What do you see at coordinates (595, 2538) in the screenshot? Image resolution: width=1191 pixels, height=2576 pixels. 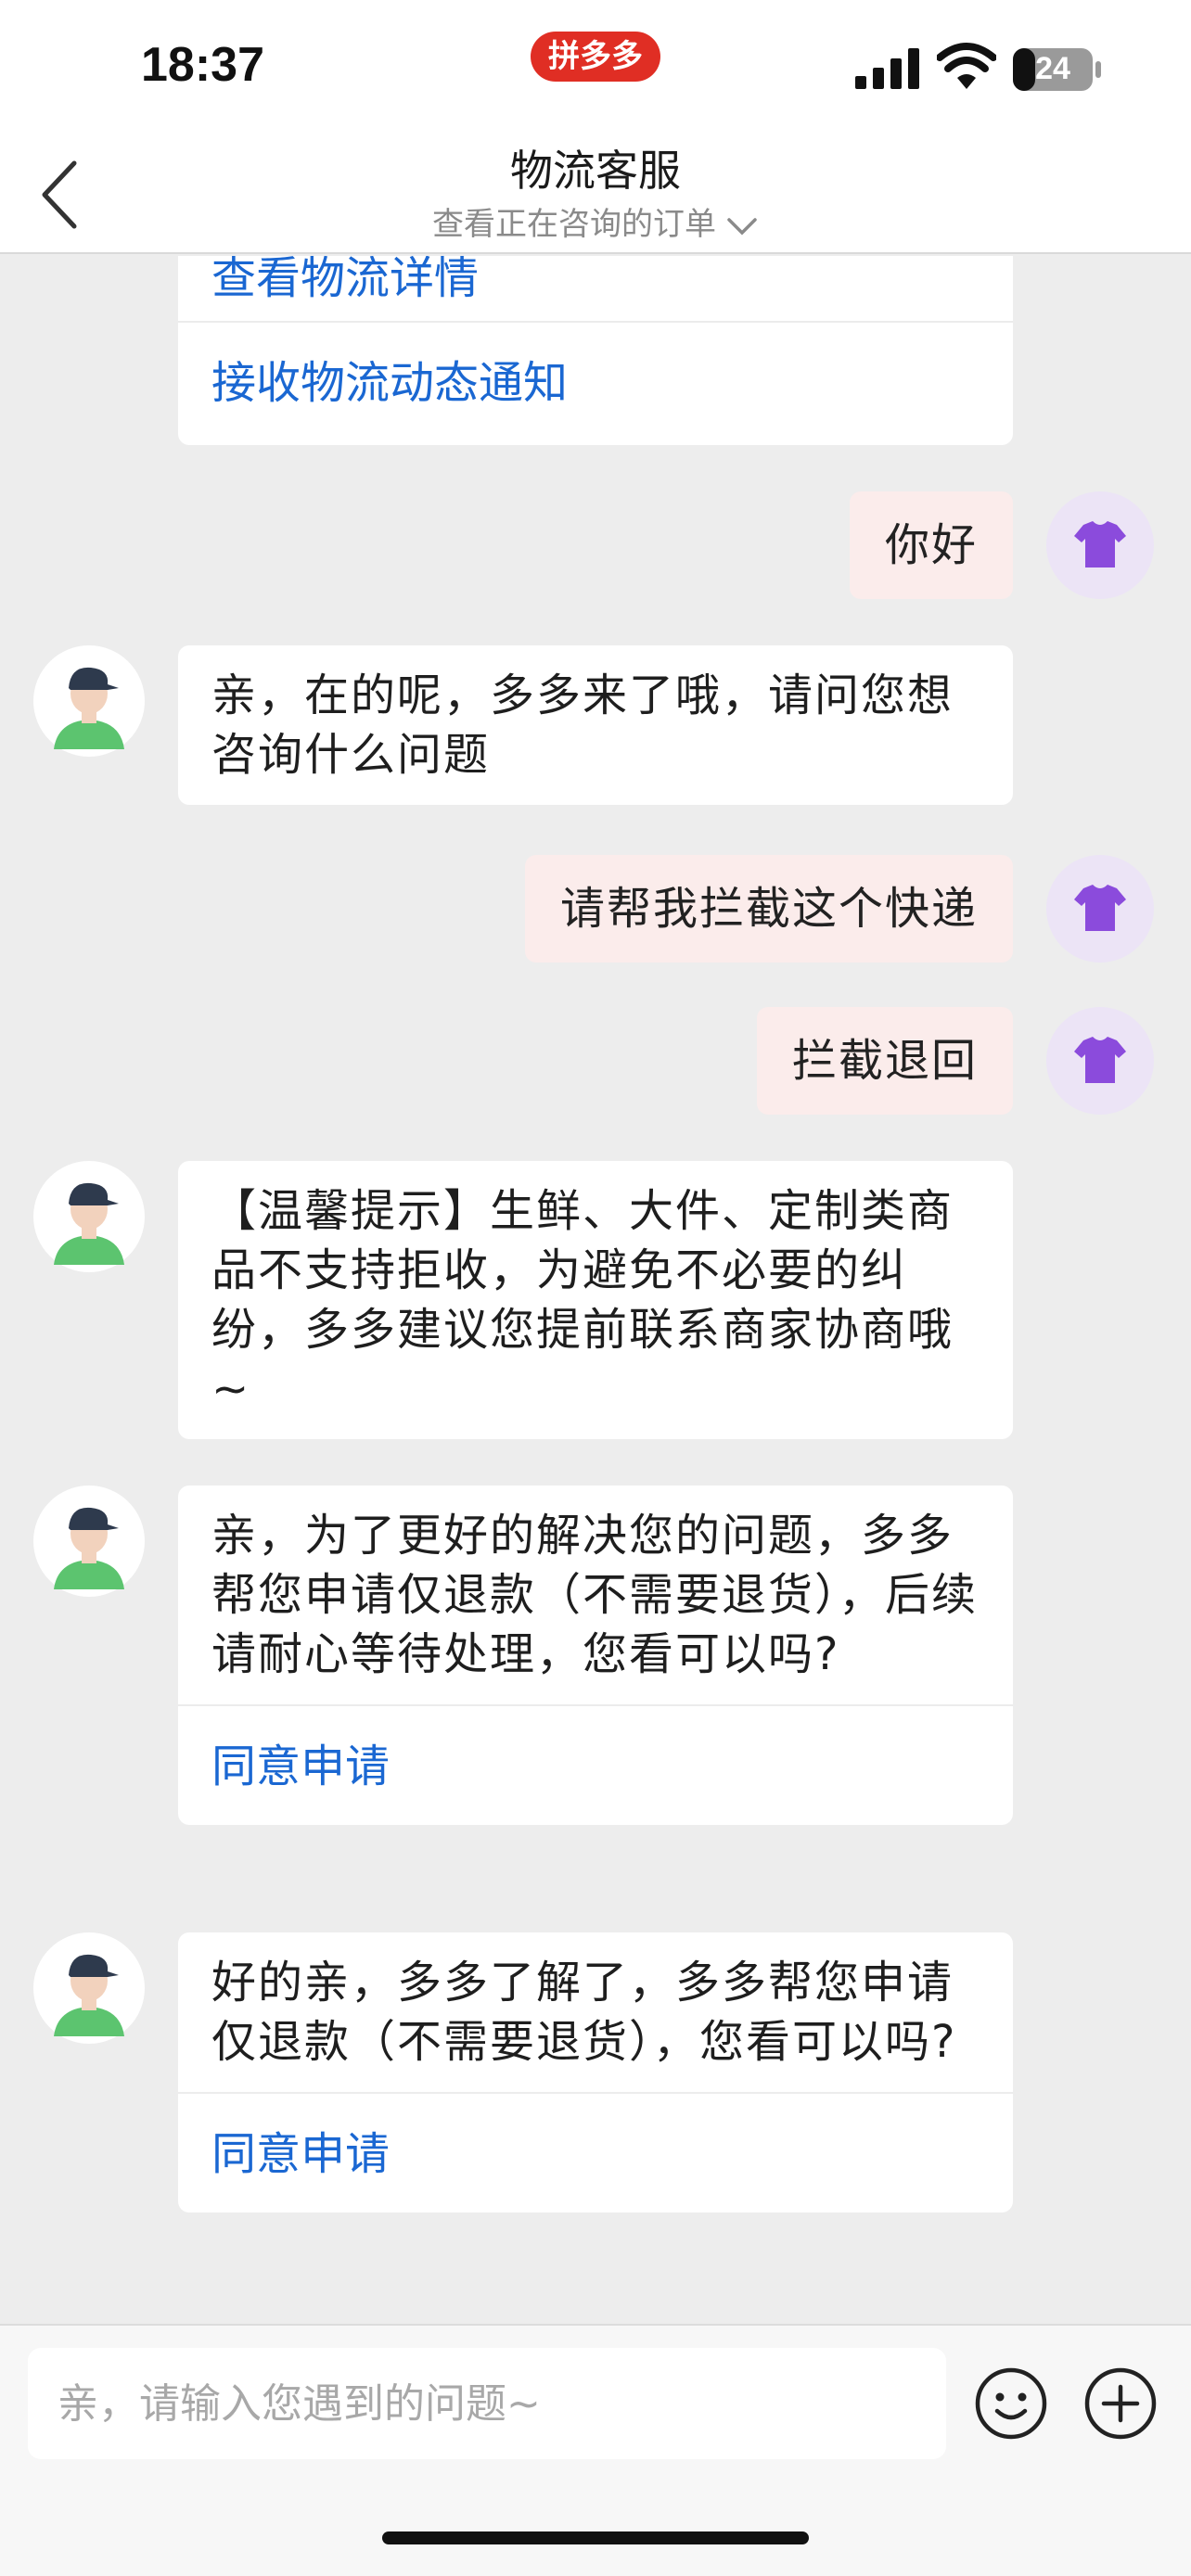 I see `home-indicator` at bounding box center [595, 2538].